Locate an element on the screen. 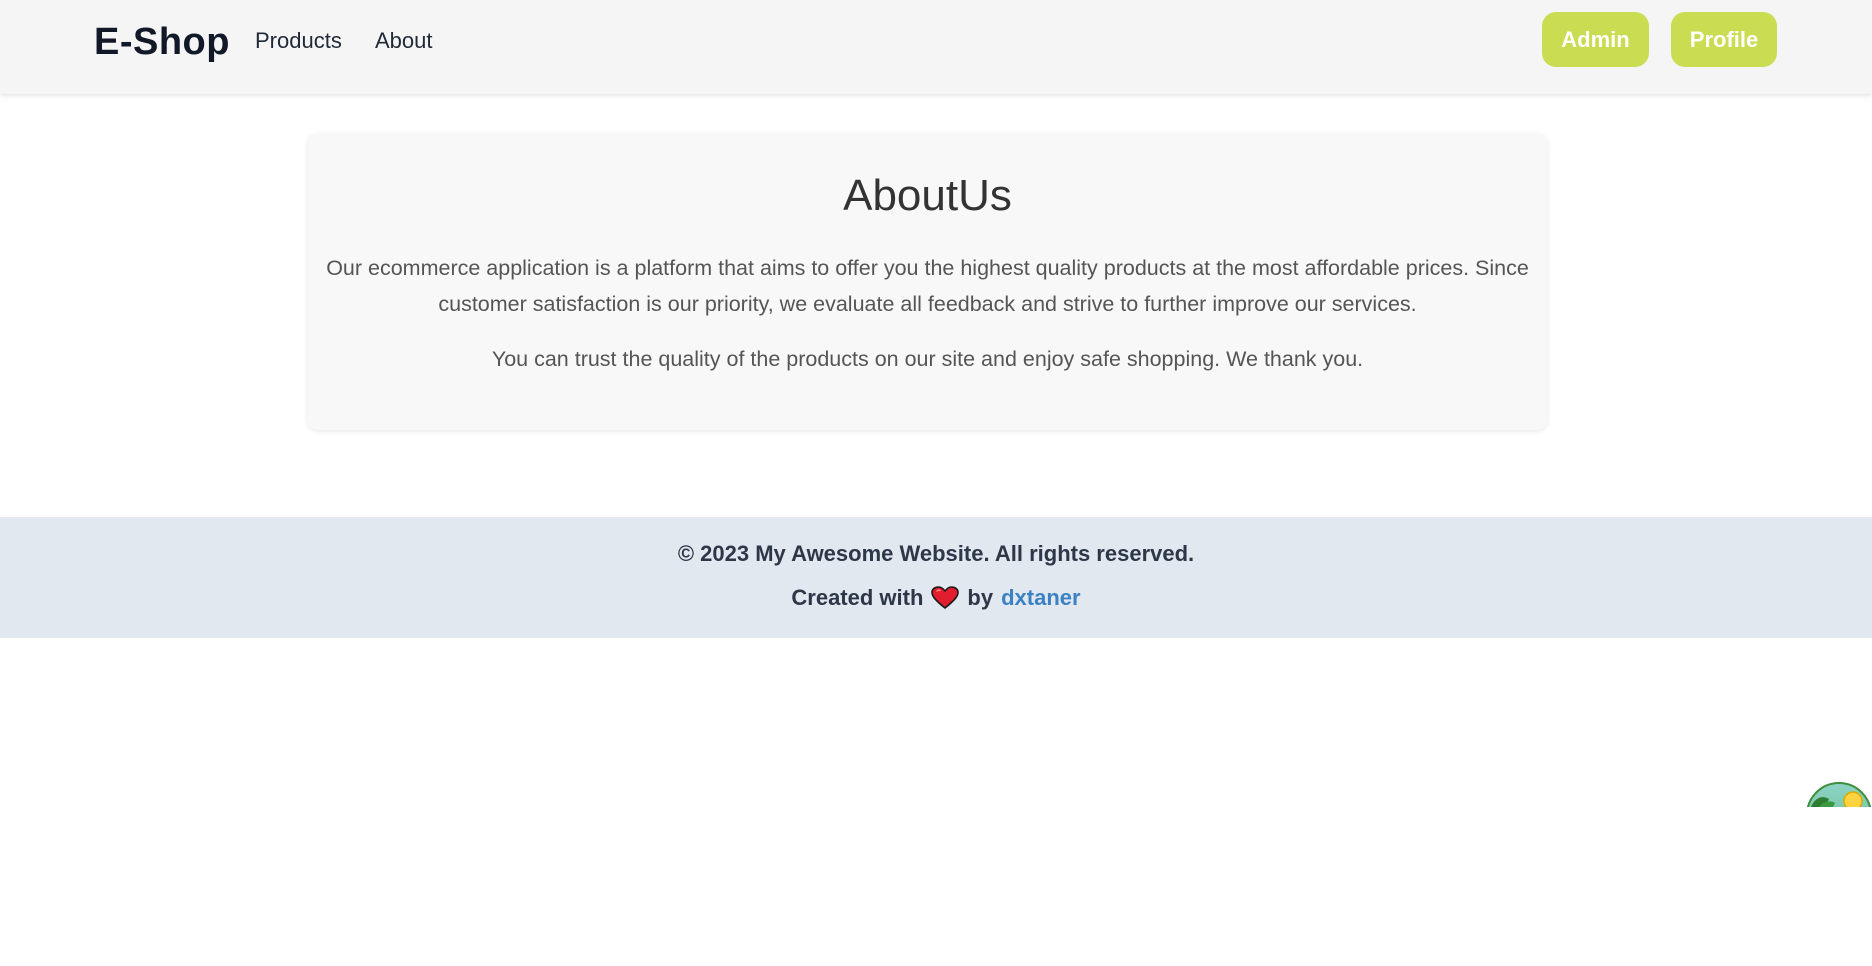 This screenshot has width=1872, height=966. footer-credit: Created with by dxtaner is located at coordinates (936, 598).